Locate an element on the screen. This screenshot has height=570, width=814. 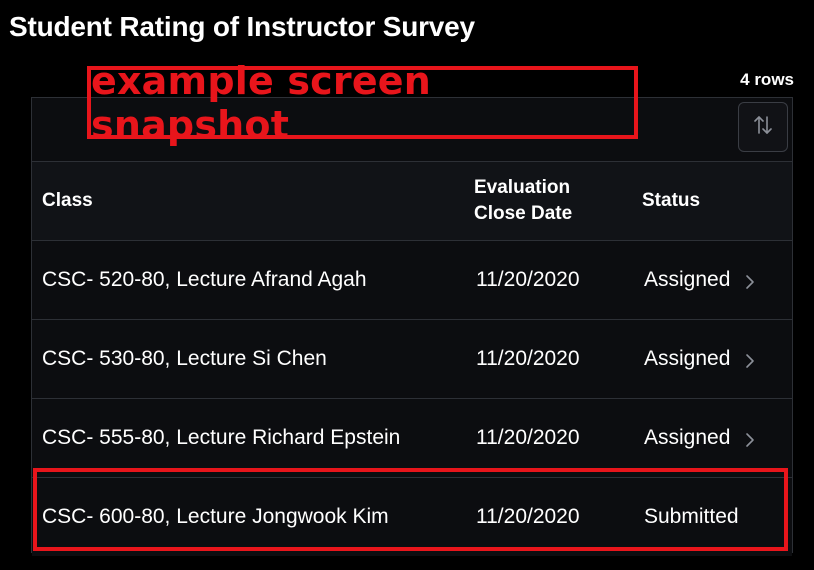
cell-class: CSC- 530-80, Lecture Si Chen is located at coordinates (184, 358).